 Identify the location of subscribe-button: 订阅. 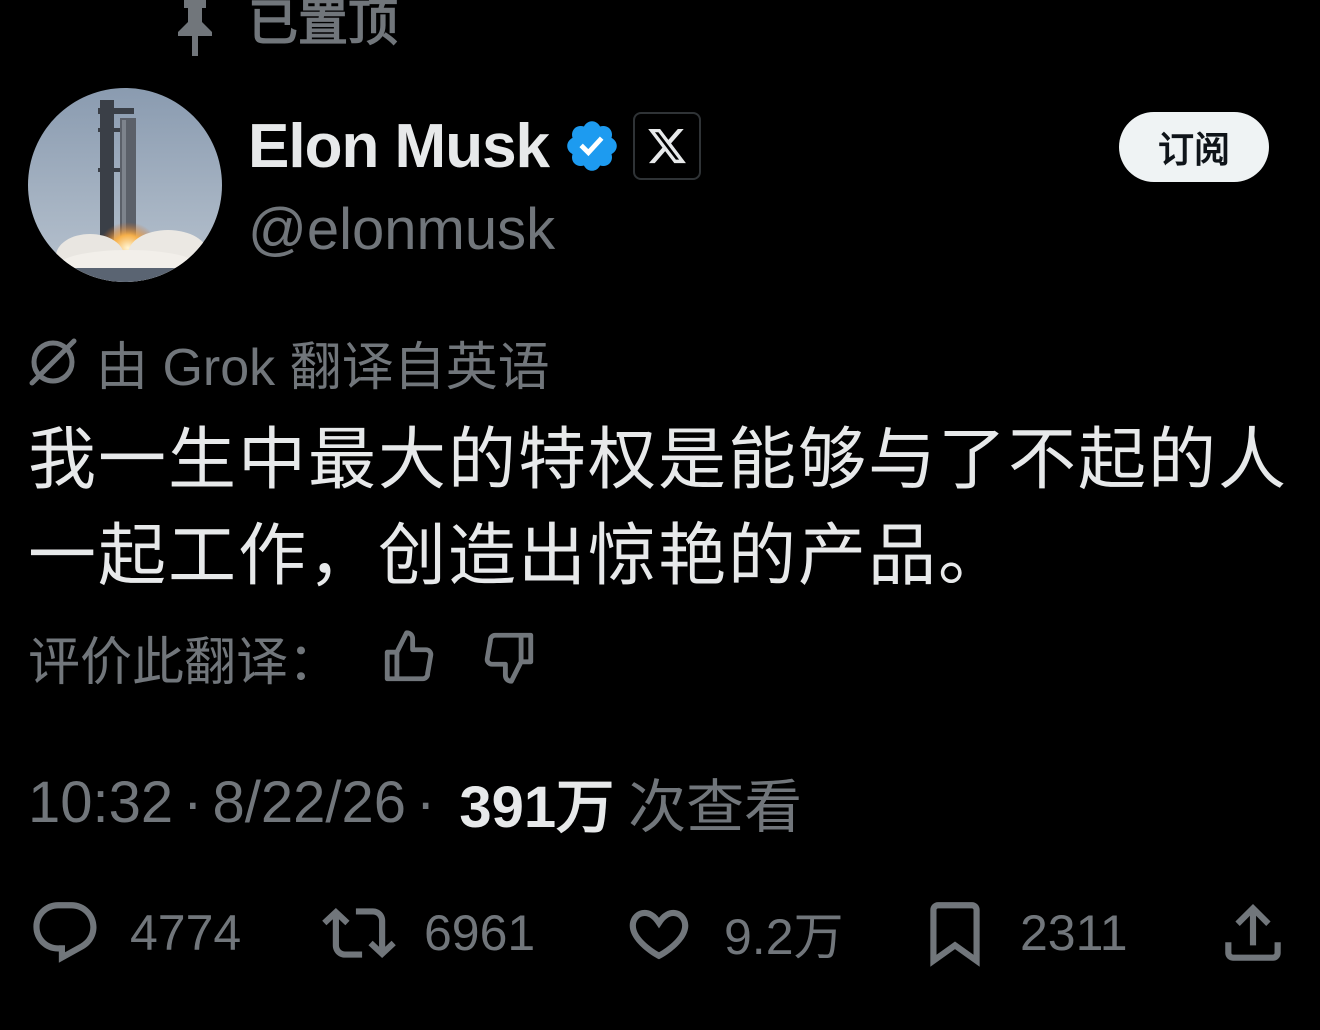
(1194, 147).